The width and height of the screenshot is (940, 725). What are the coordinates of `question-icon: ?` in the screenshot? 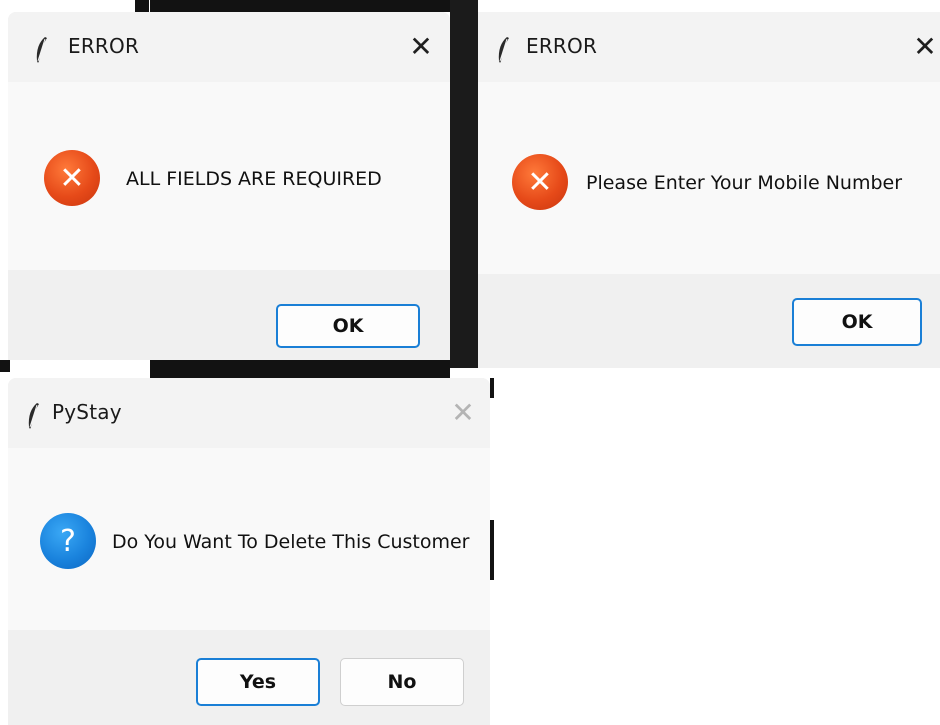 It's located at (68, 541).